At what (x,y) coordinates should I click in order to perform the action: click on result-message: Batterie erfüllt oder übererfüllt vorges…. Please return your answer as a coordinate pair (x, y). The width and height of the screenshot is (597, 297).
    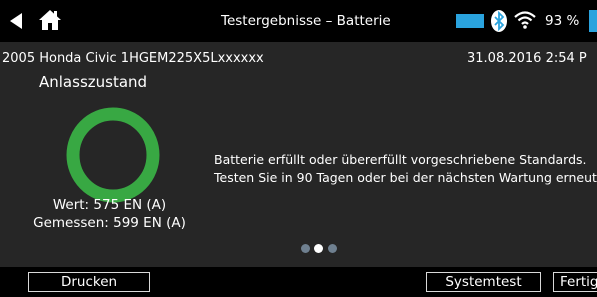
    Looking at the image, I should click on (405, 169).